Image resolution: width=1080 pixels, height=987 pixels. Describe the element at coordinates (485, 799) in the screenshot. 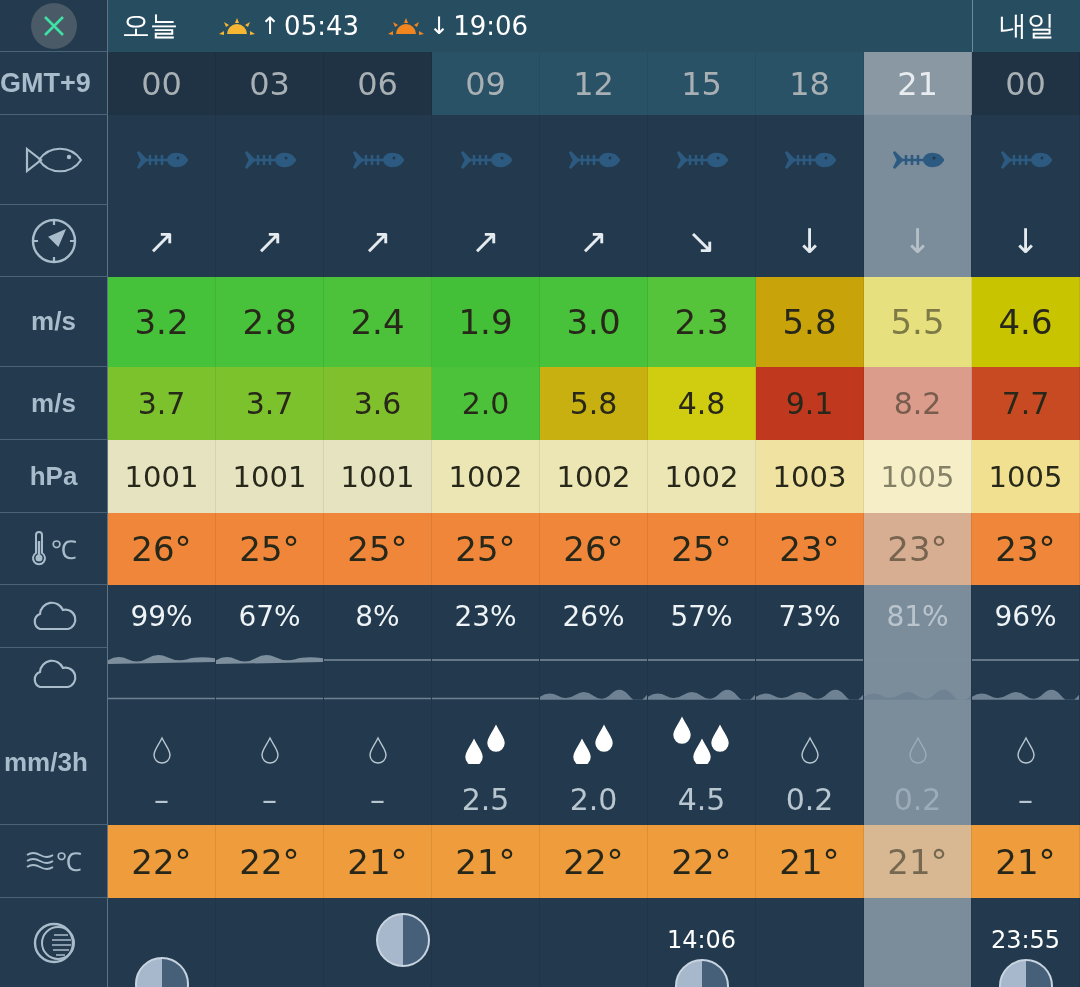

I see `rain-amount: 2.5` at that location.